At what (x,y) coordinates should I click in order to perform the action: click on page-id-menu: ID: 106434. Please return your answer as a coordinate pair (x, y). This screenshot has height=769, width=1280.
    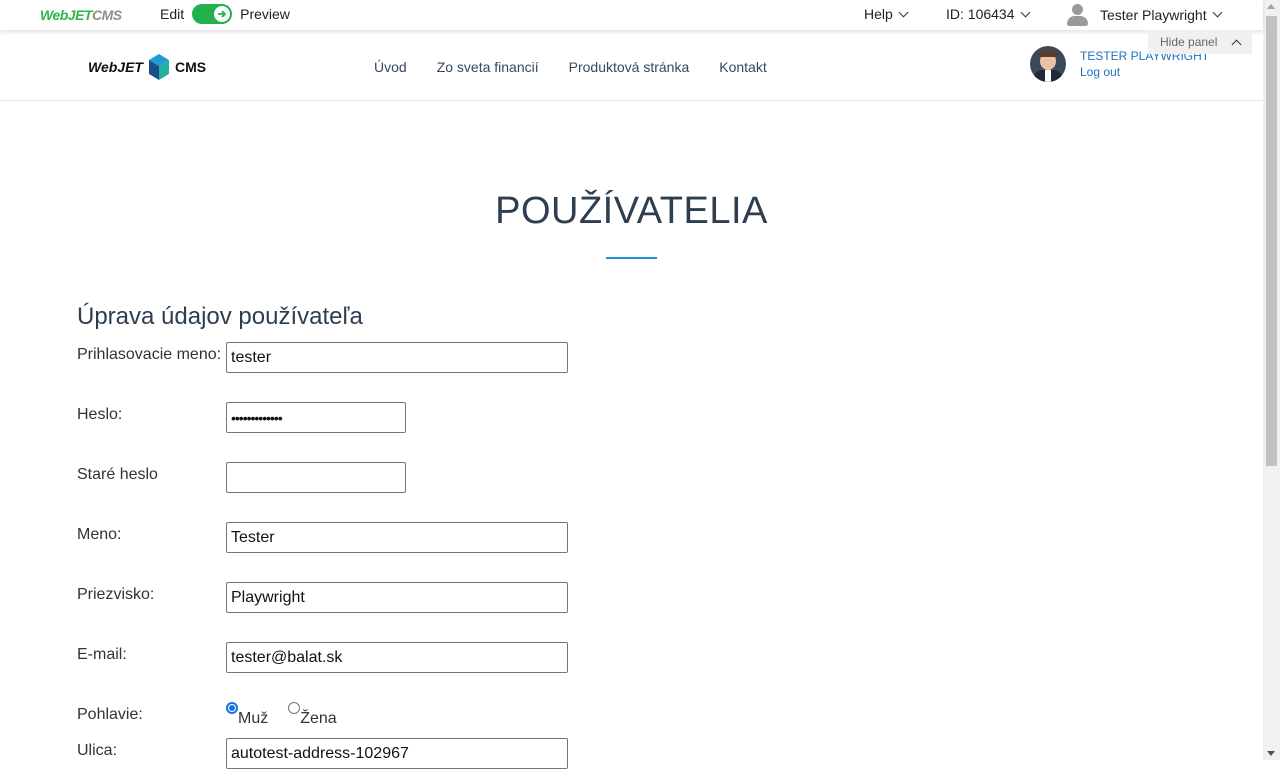
    Looking at the image, I should click on (988, 14).